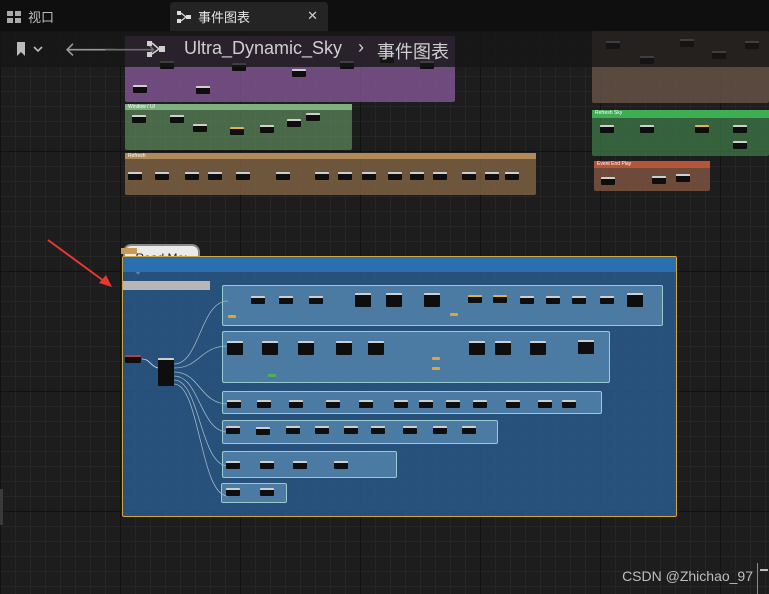 This screenshot has height=594, width=769. Describe the element at coordinates (129, 251) in the screenshot. I see `comment-title-bar` at that location.